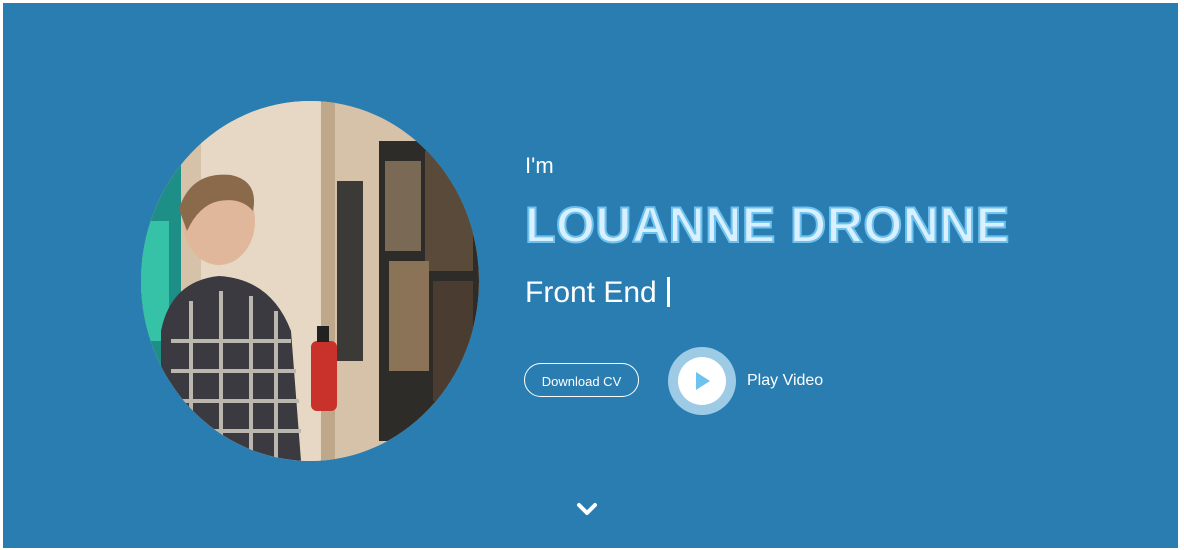  What do you see at coordinates (767, 225) in the screenshot?
I see `hero-name: LOUANNE DRONNE` at bounding box center [767, 225].